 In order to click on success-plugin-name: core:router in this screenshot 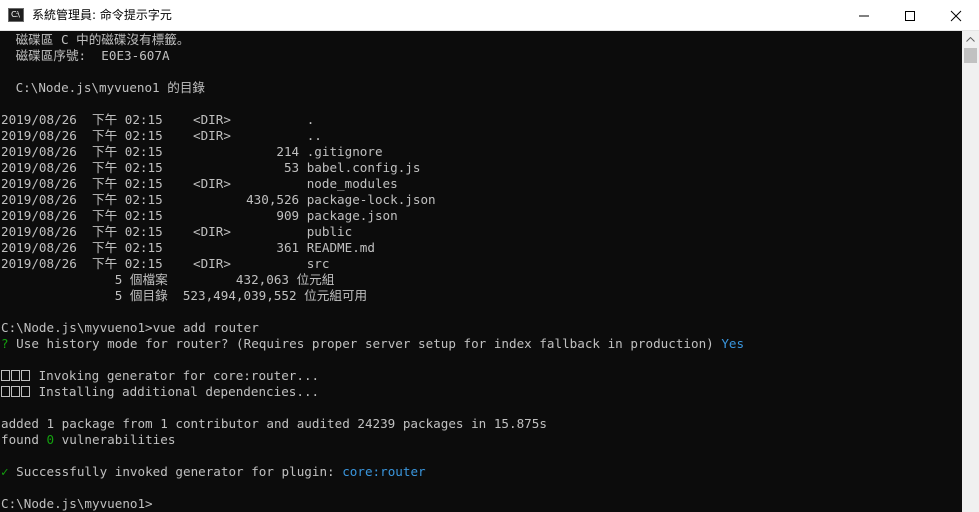, I will do `click(384, 471)`.